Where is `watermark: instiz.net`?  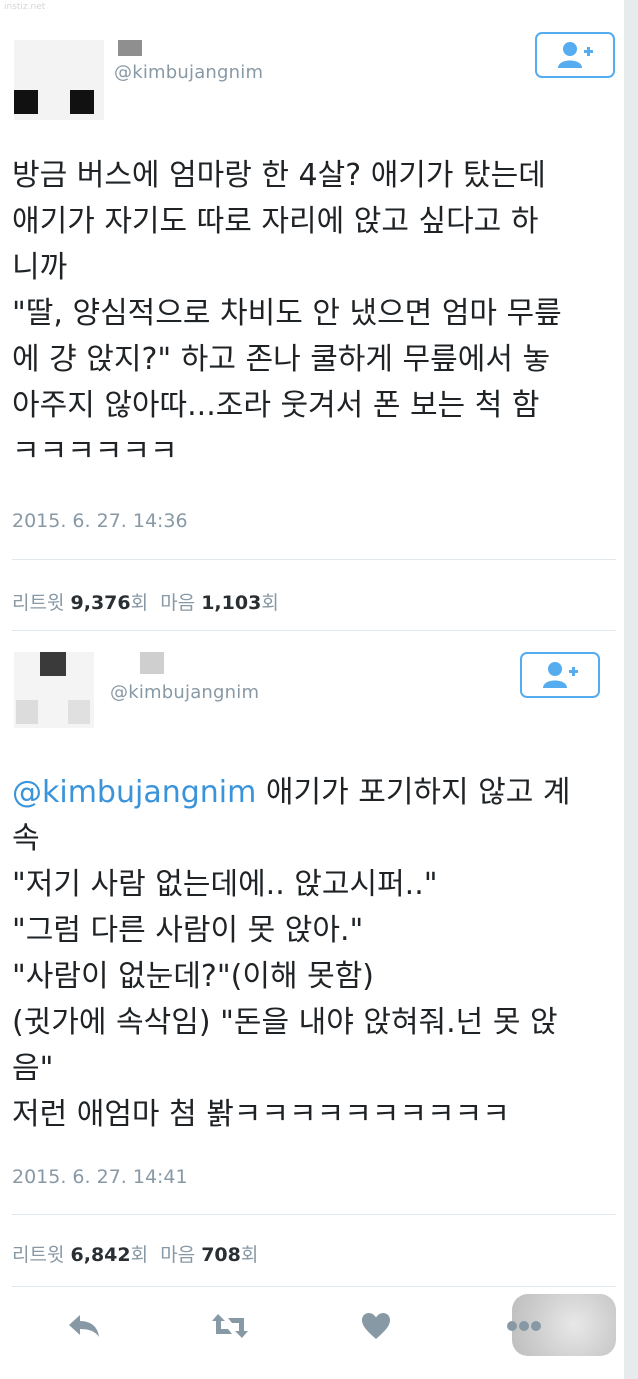
watermark: instiz.net is located at coordinates (25, 7).